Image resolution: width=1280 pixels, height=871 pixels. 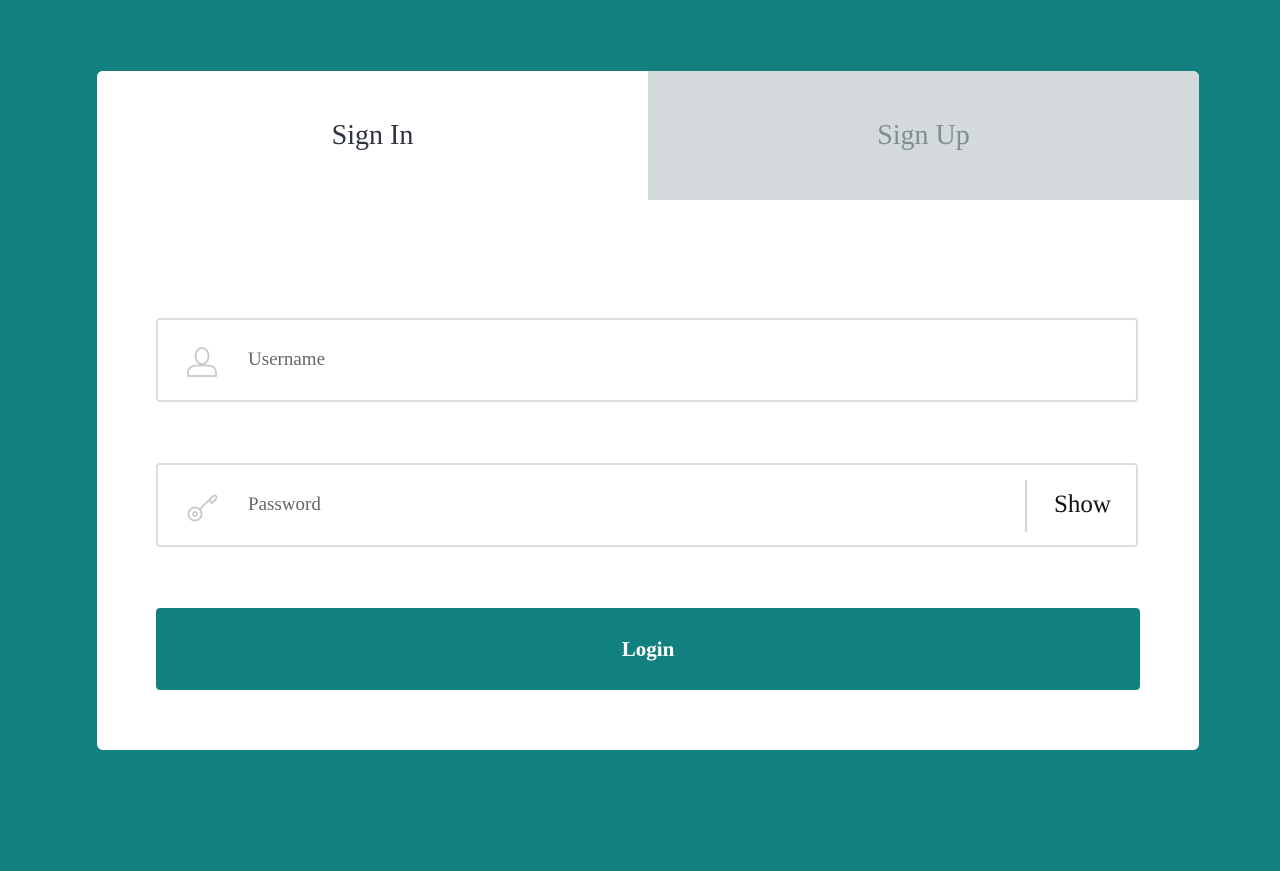 I want to click on password-field: Show, so click(x=647, y=505).